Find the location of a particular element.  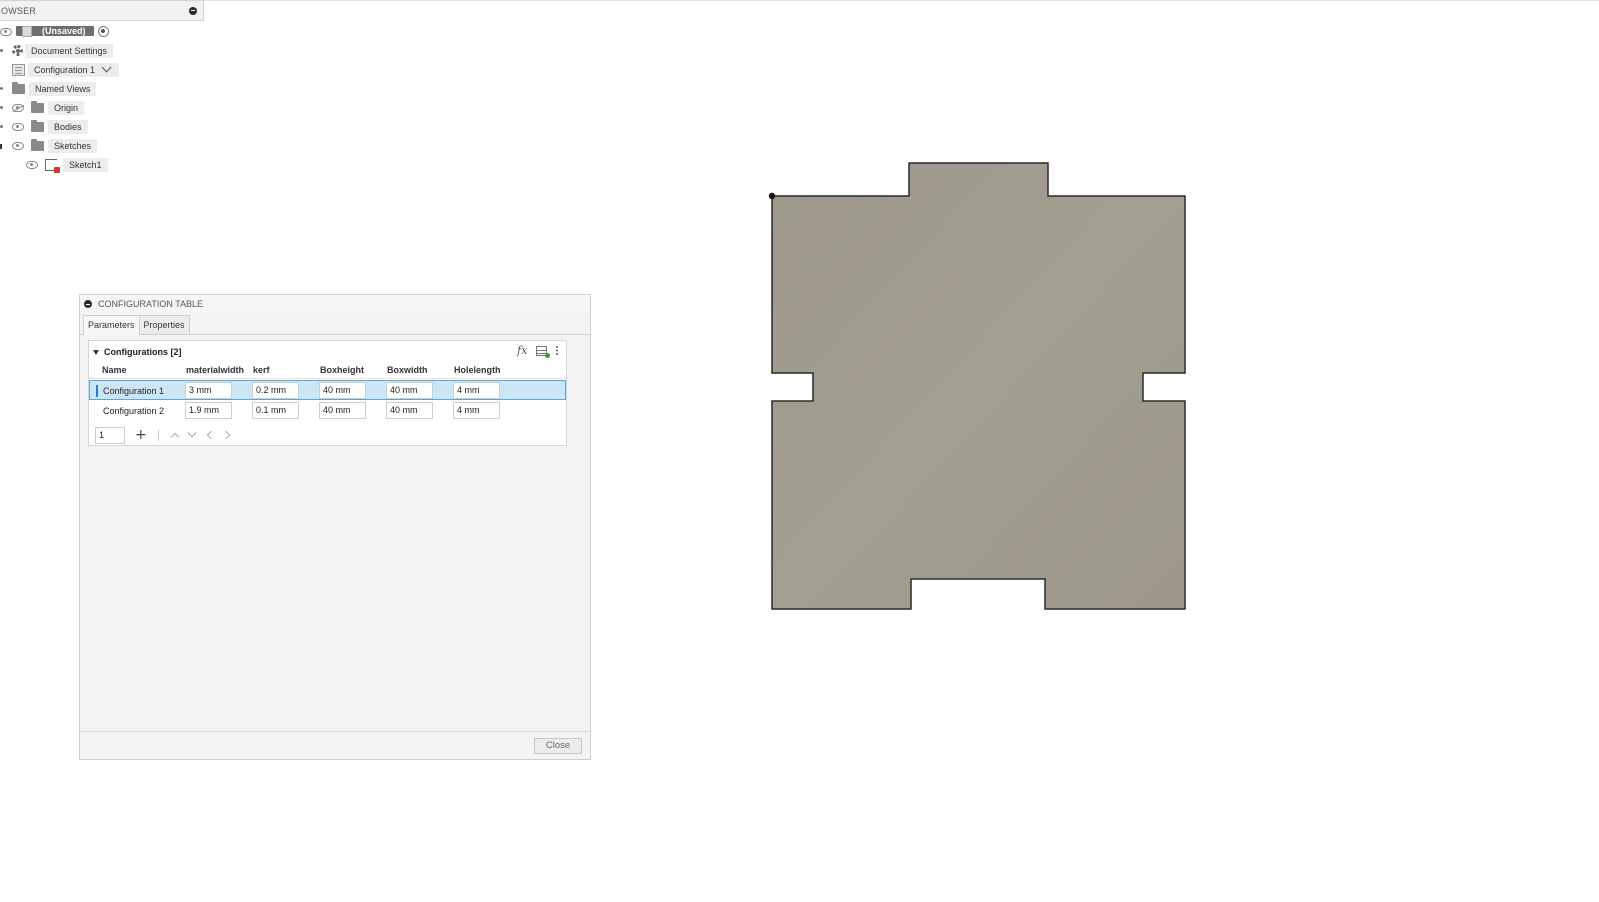

toolbar-separator is located at coordinates (158, 435).